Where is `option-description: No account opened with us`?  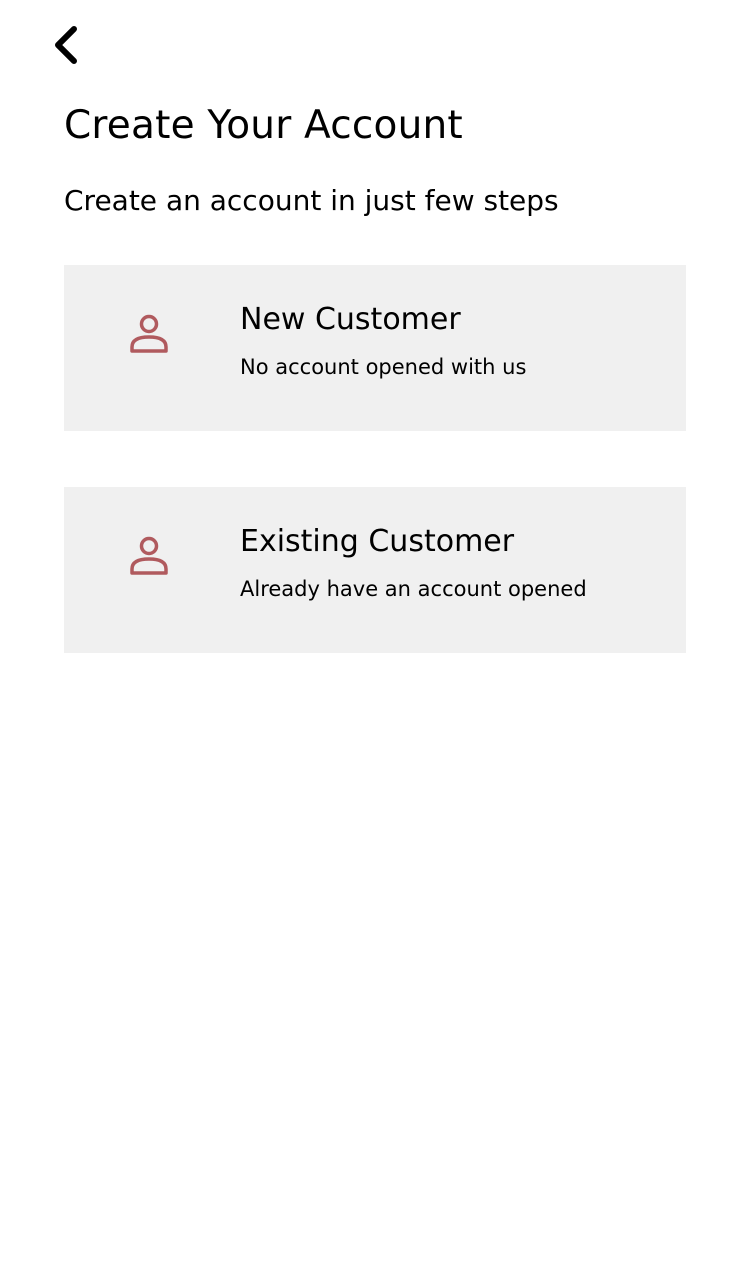 option-description: No account opened with us is located at coordinates (383, 367).